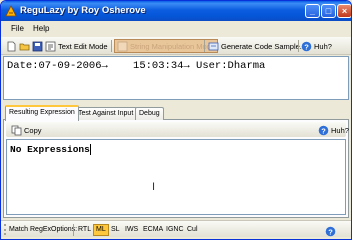 Image resolution: width=352 pixels, height=240 pixels. What do you see at coordinates (73, 230) in the screenshot?
I see `options-separator` at bounding box center [73, 230].